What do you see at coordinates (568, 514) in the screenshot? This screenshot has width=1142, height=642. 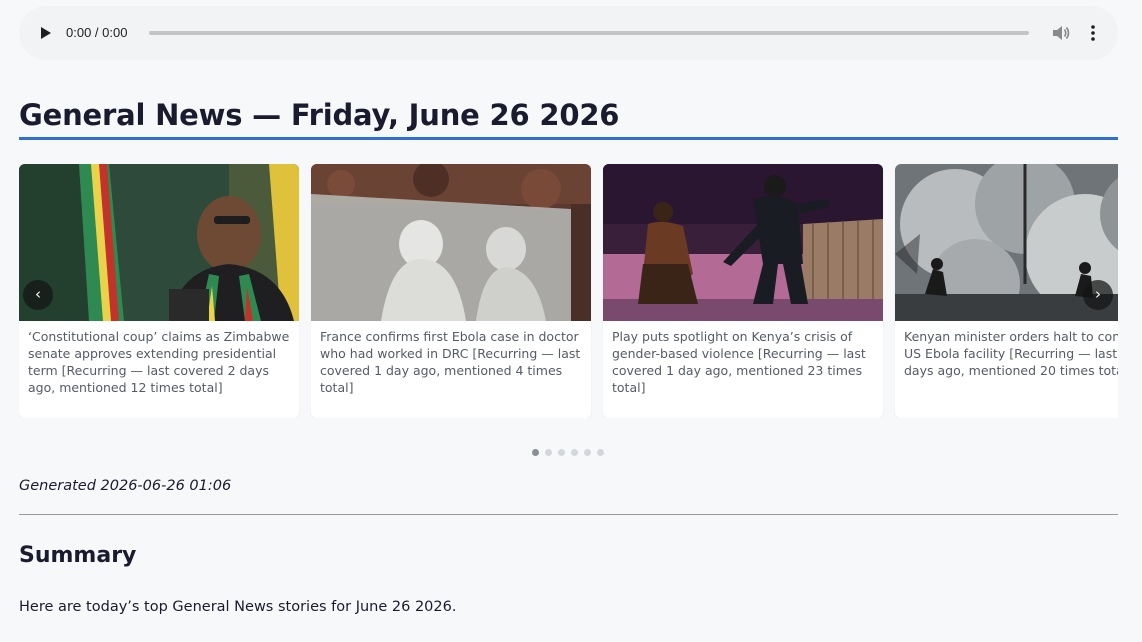 I see `section-divider` at bounding box center [568, 514].